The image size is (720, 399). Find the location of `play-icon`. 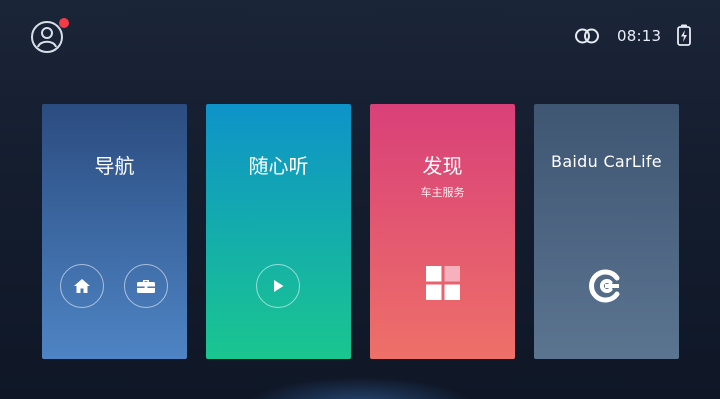

play-icon is located at coordinates (279, 286).